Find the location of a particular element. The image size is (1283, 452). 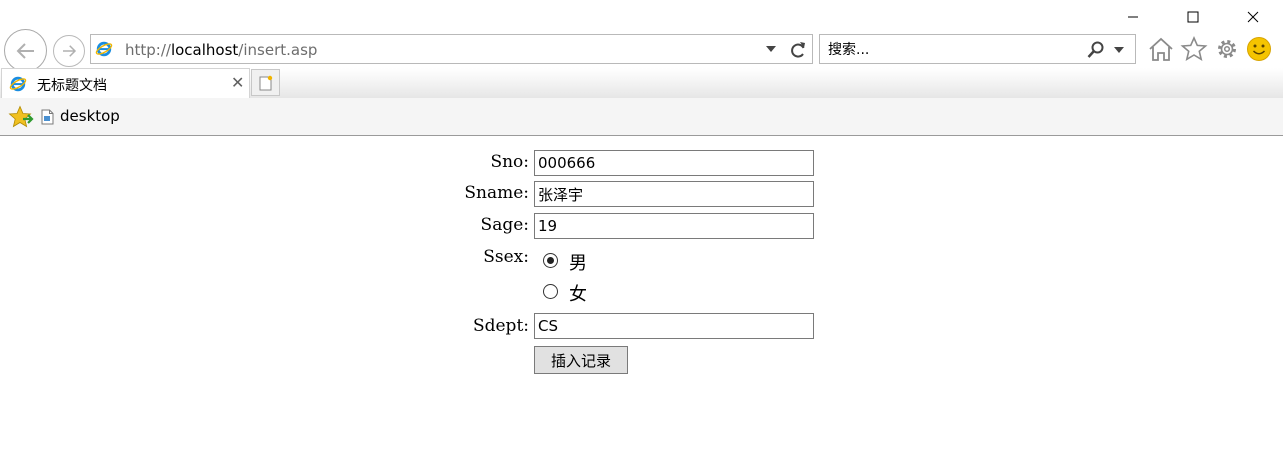

sage-input is located at coordinates (674, 226).